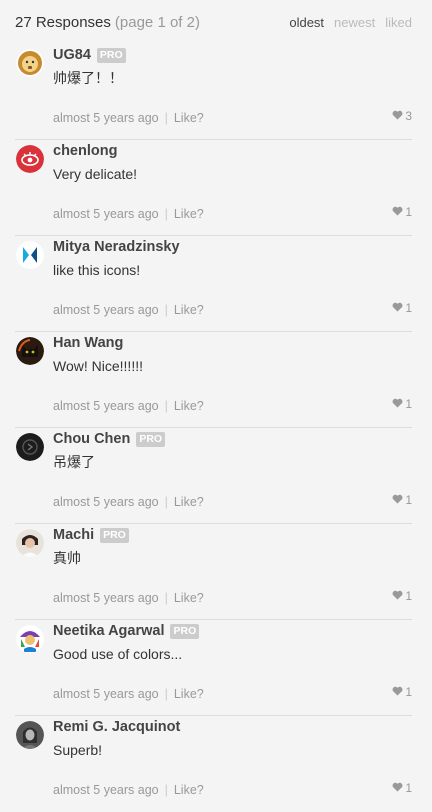 This screenshot has width=432, height=812. What do you see at coordinates (213, 572) in the screenshot?
I see `comment-item: Machi PRO 真帅 almost 5 years ago | Like? 1` at bounding box center [213, 572].